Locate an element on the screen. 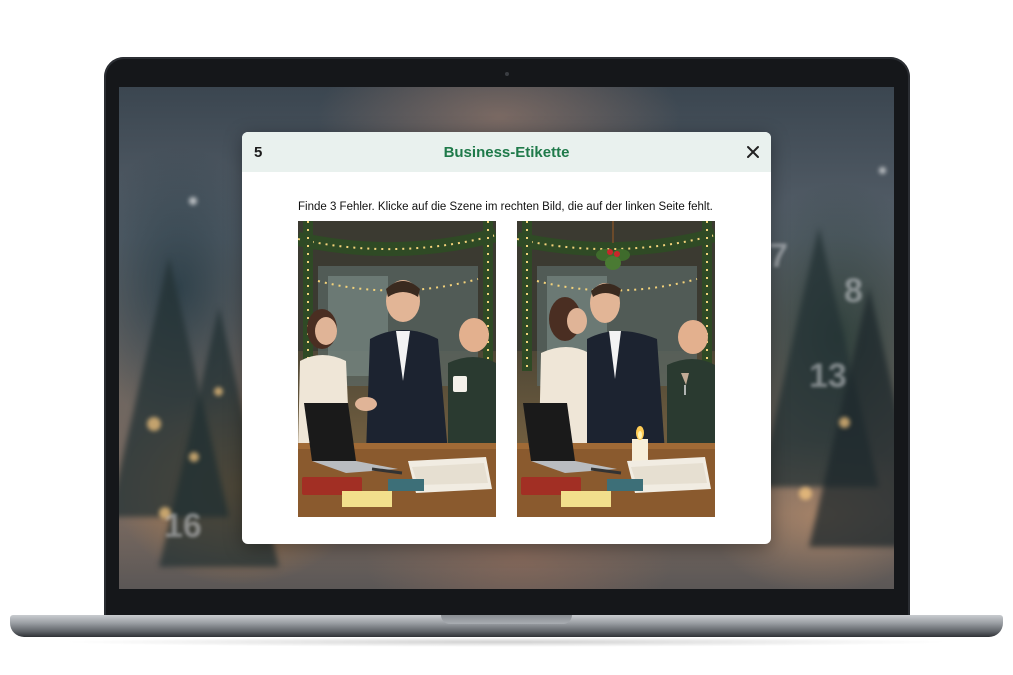 The image size is (1013, 675). close-icon is located at coordinates (753, 152).